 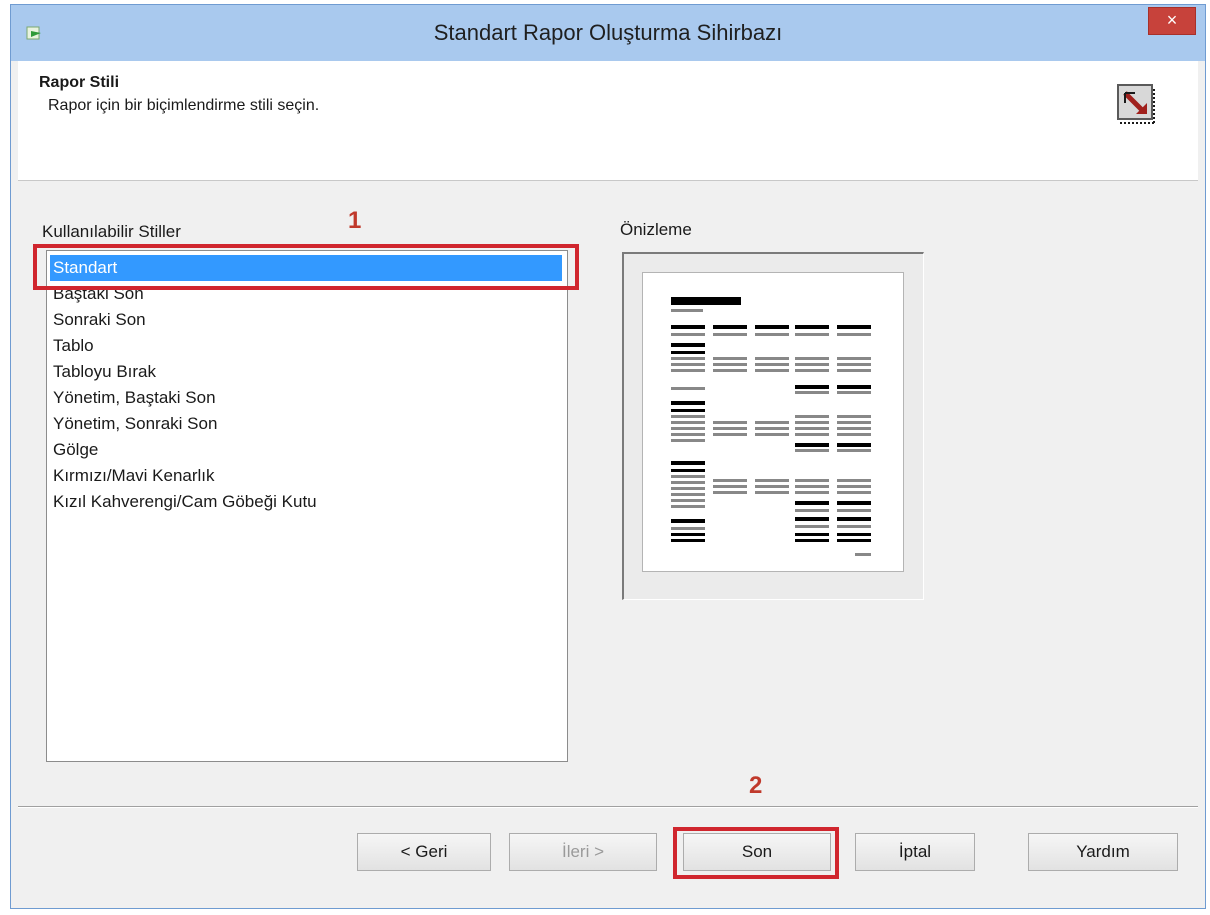 I want to click on preview-thumbnail, so click(x=771, y=426).